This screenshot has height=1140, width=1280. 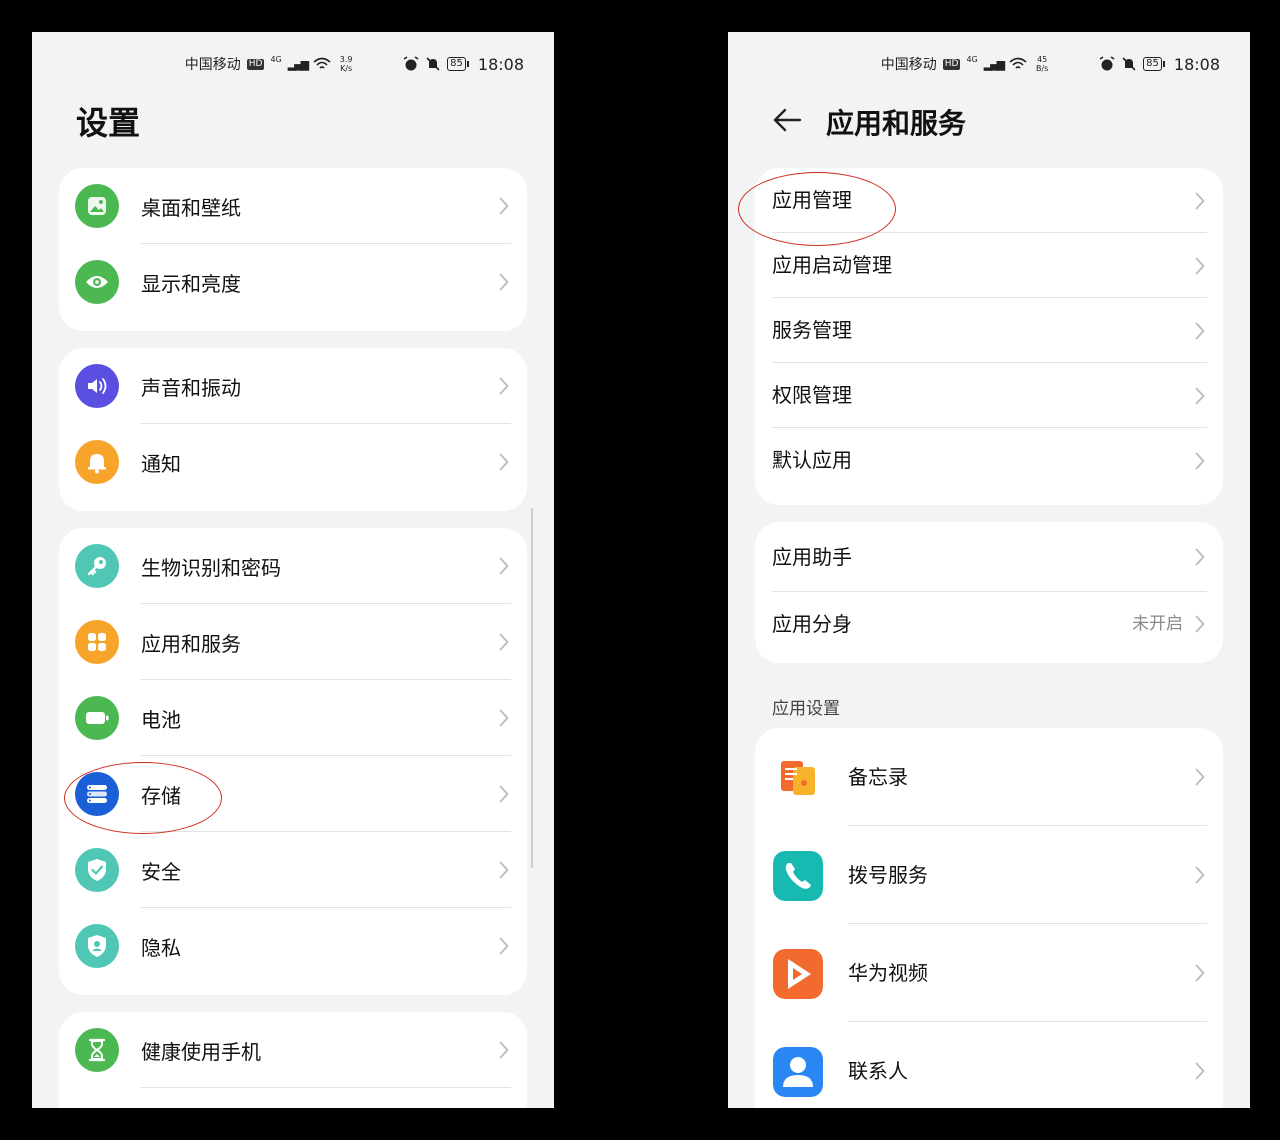 What do you see at coordinates (161, 947) in the screenshot?
I see `settings-item-label: 隐私` at bounding box center [161, 947].